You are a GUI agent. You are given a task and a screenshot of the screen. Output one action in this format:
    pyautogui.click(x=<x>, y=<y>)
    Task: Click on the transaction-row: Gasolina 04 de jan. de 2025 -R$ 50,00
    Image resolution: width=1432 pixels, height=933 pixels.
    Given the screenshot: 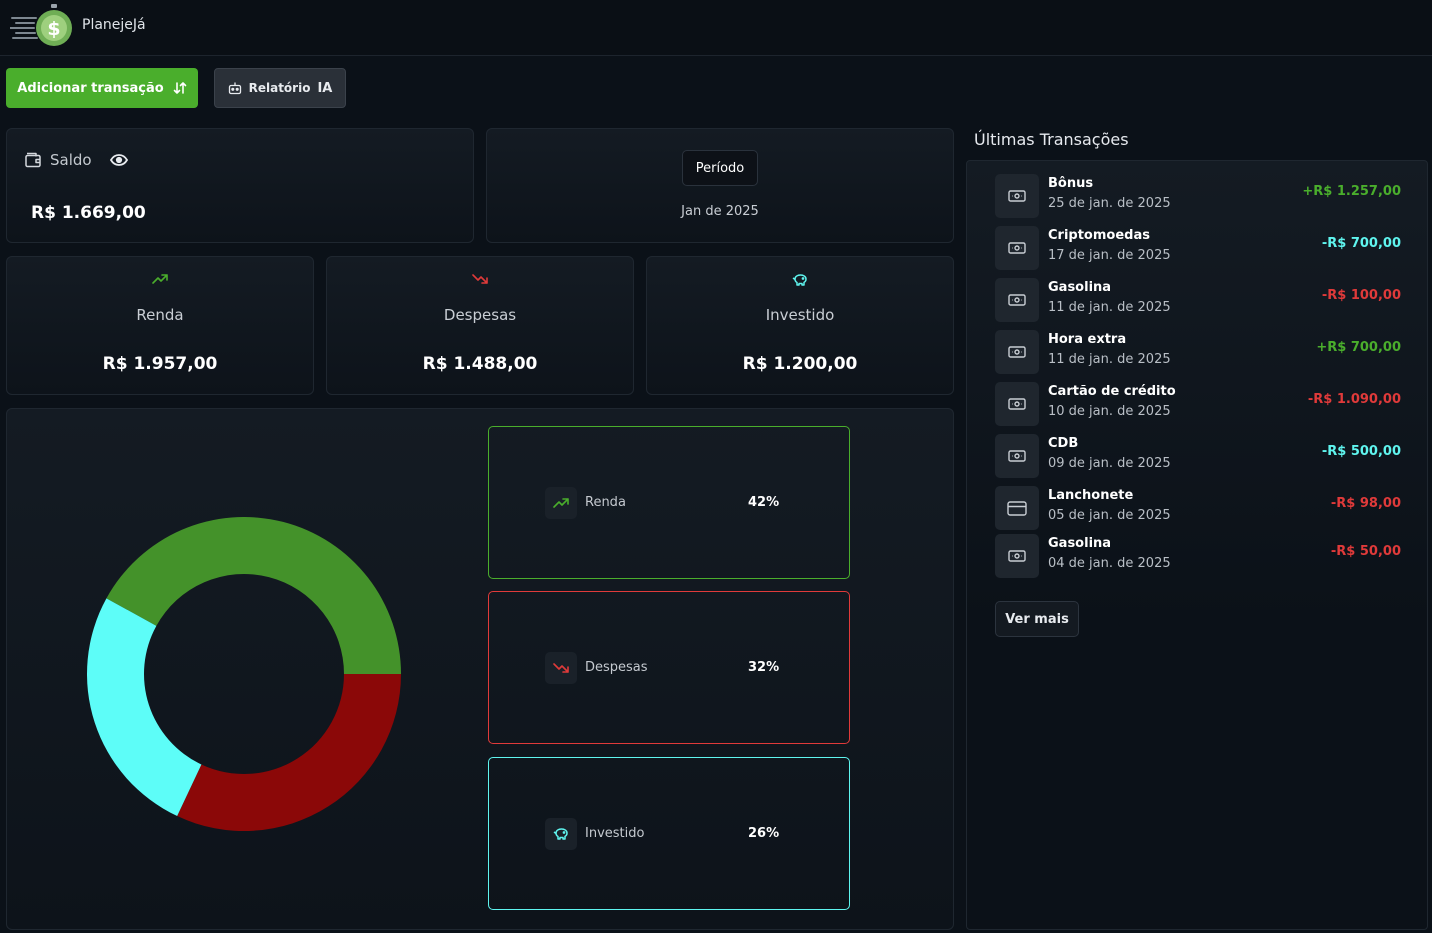 What is the action you would take?
    pyautogui.click(x=1198, y=556)
    